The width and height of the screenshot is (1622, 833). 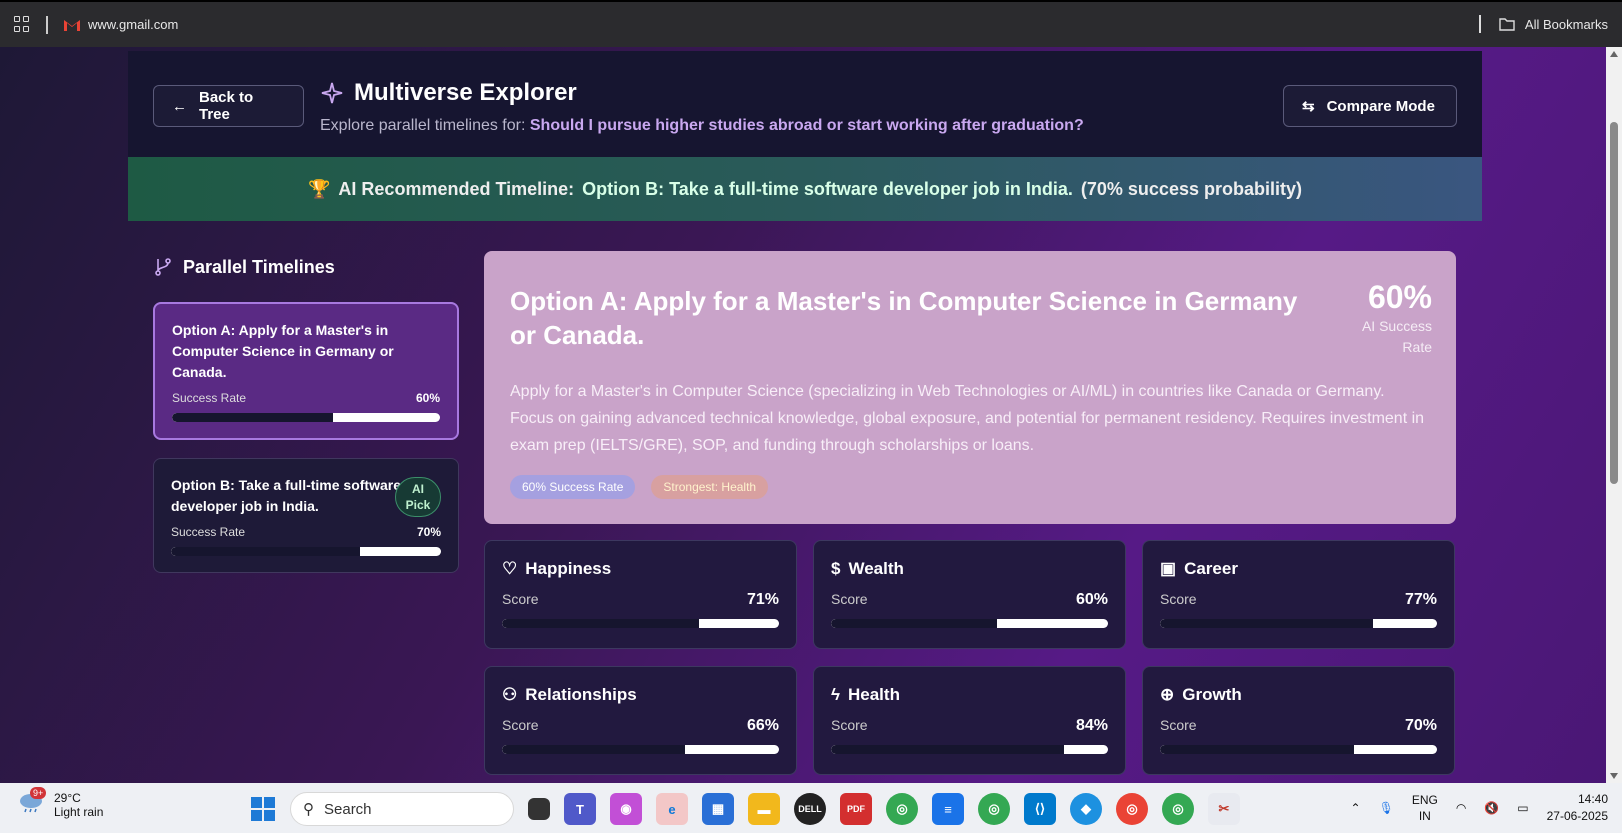 I want to click on gmail-icon, so click(x=72, y=25).